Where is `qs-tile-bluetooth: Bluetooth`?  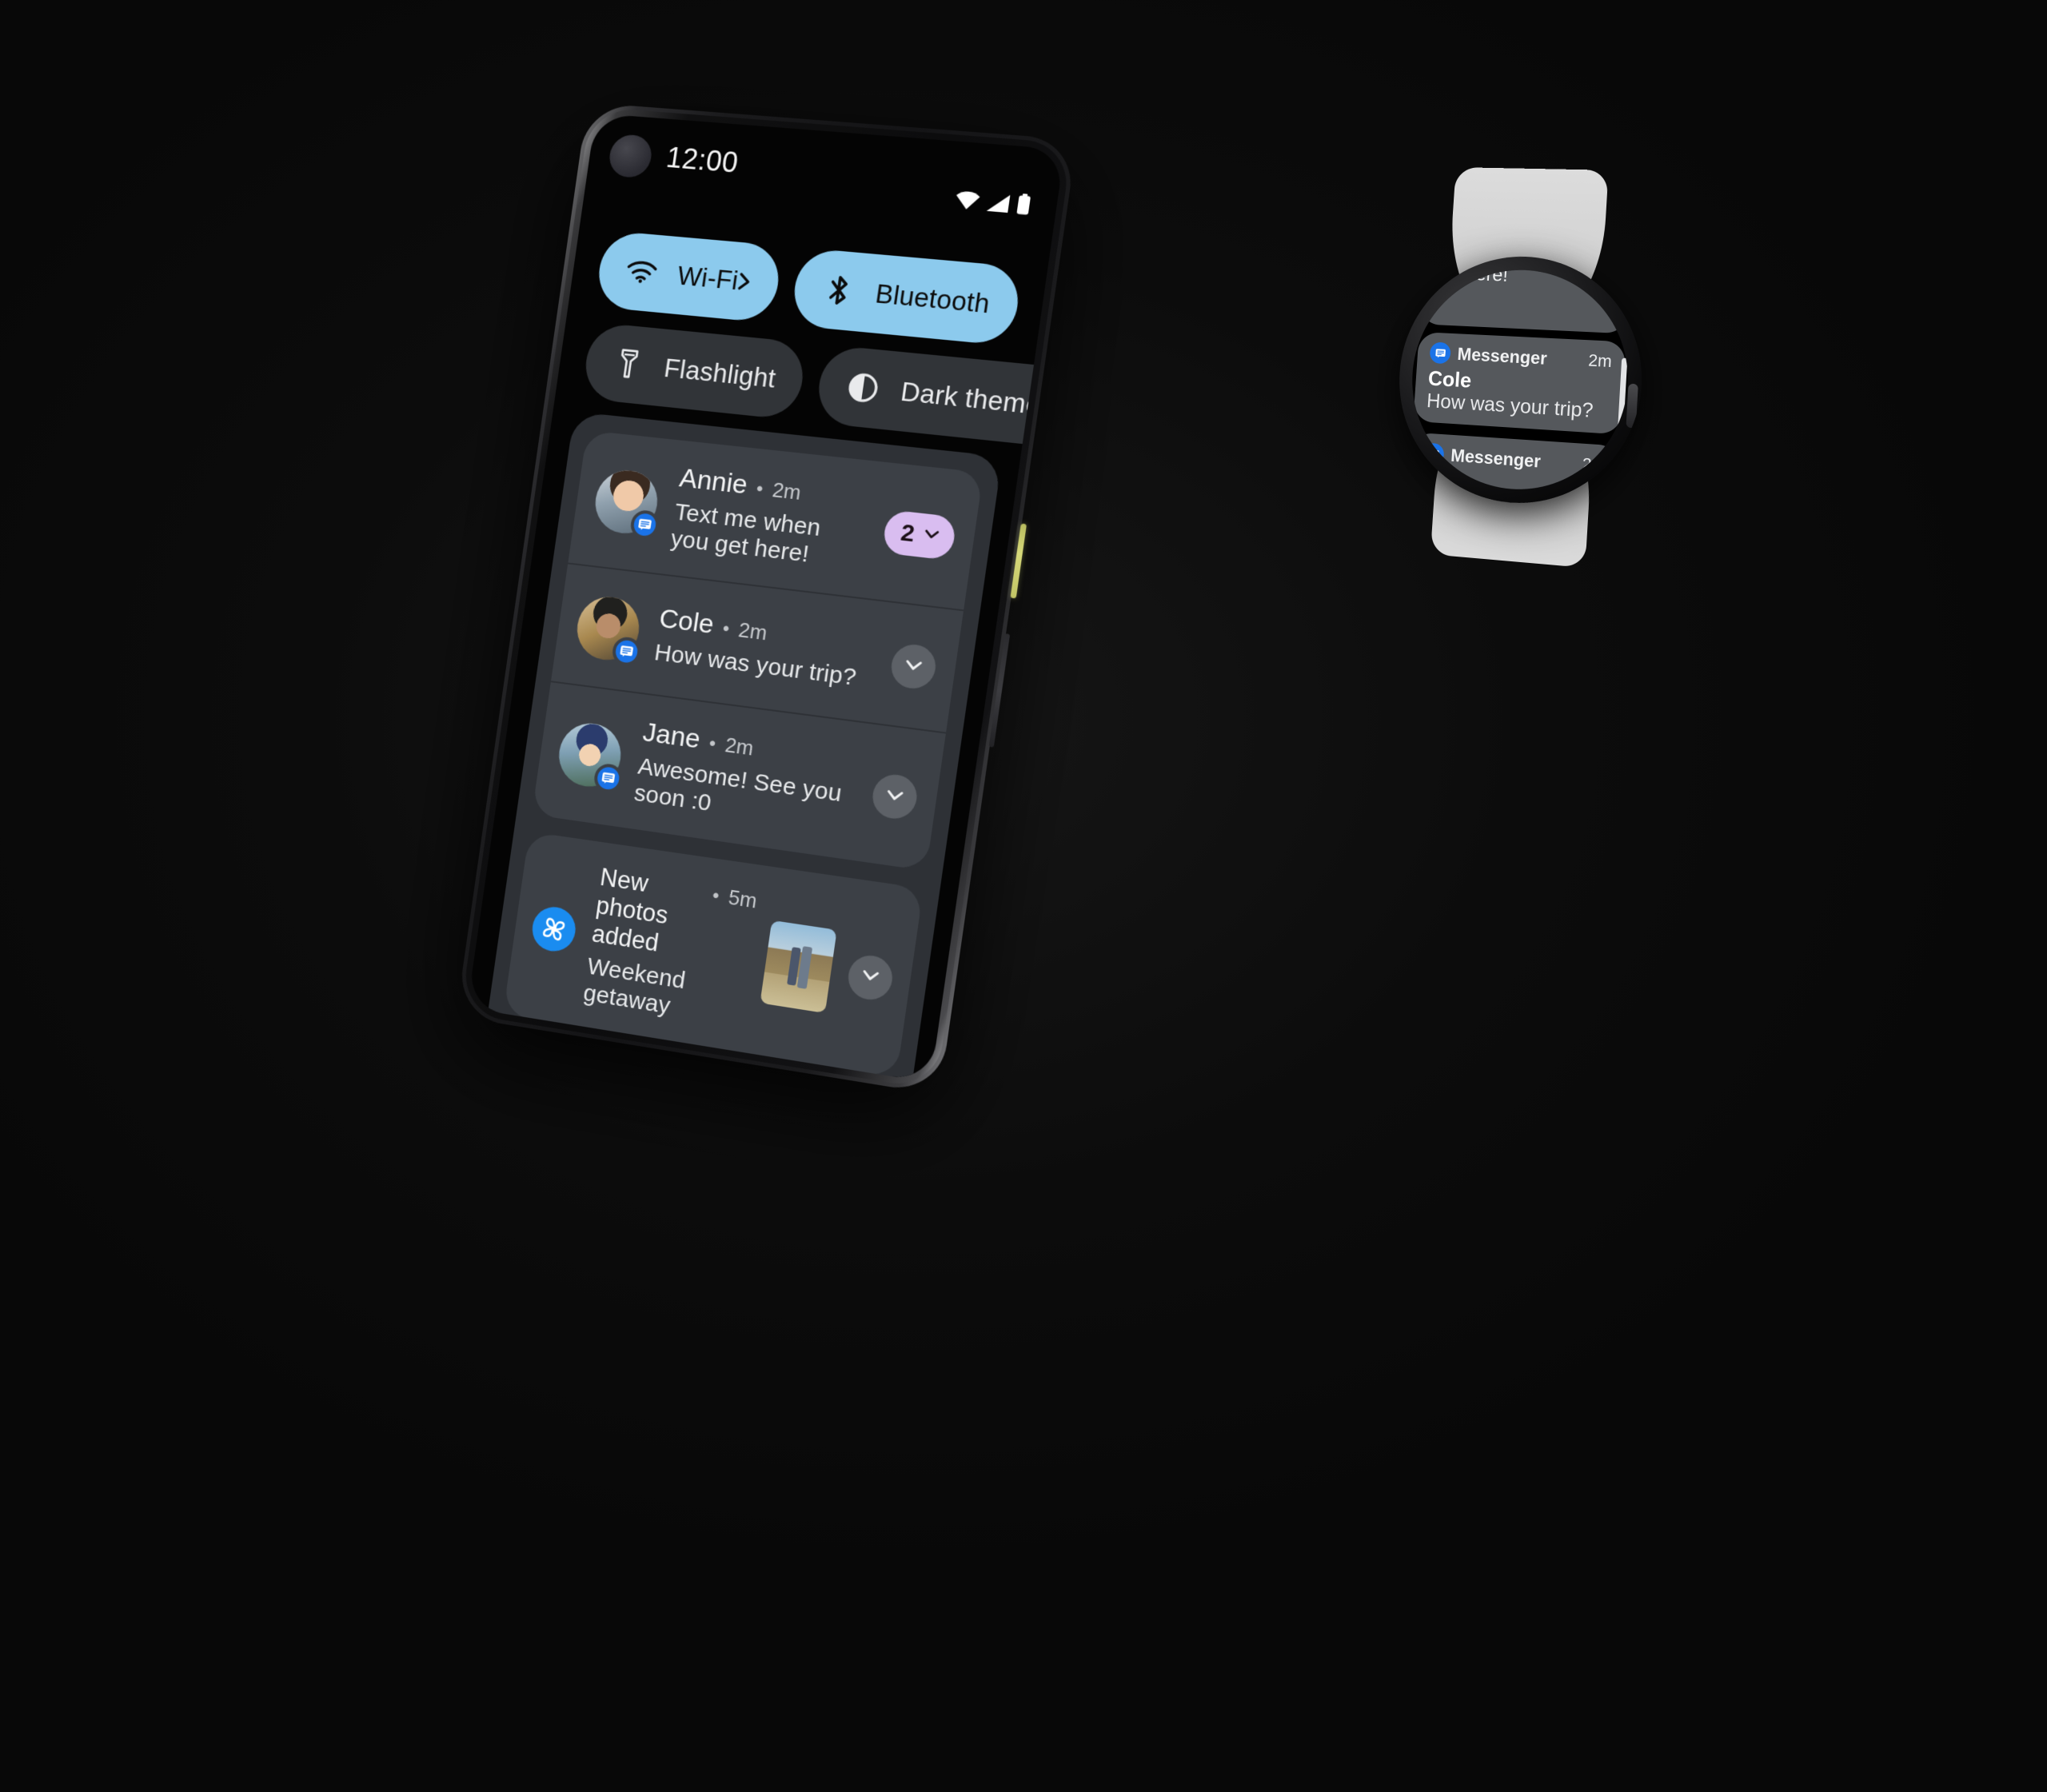 qs-tile-bluetooth: Bluetooth is located at coordinates (906, 296).